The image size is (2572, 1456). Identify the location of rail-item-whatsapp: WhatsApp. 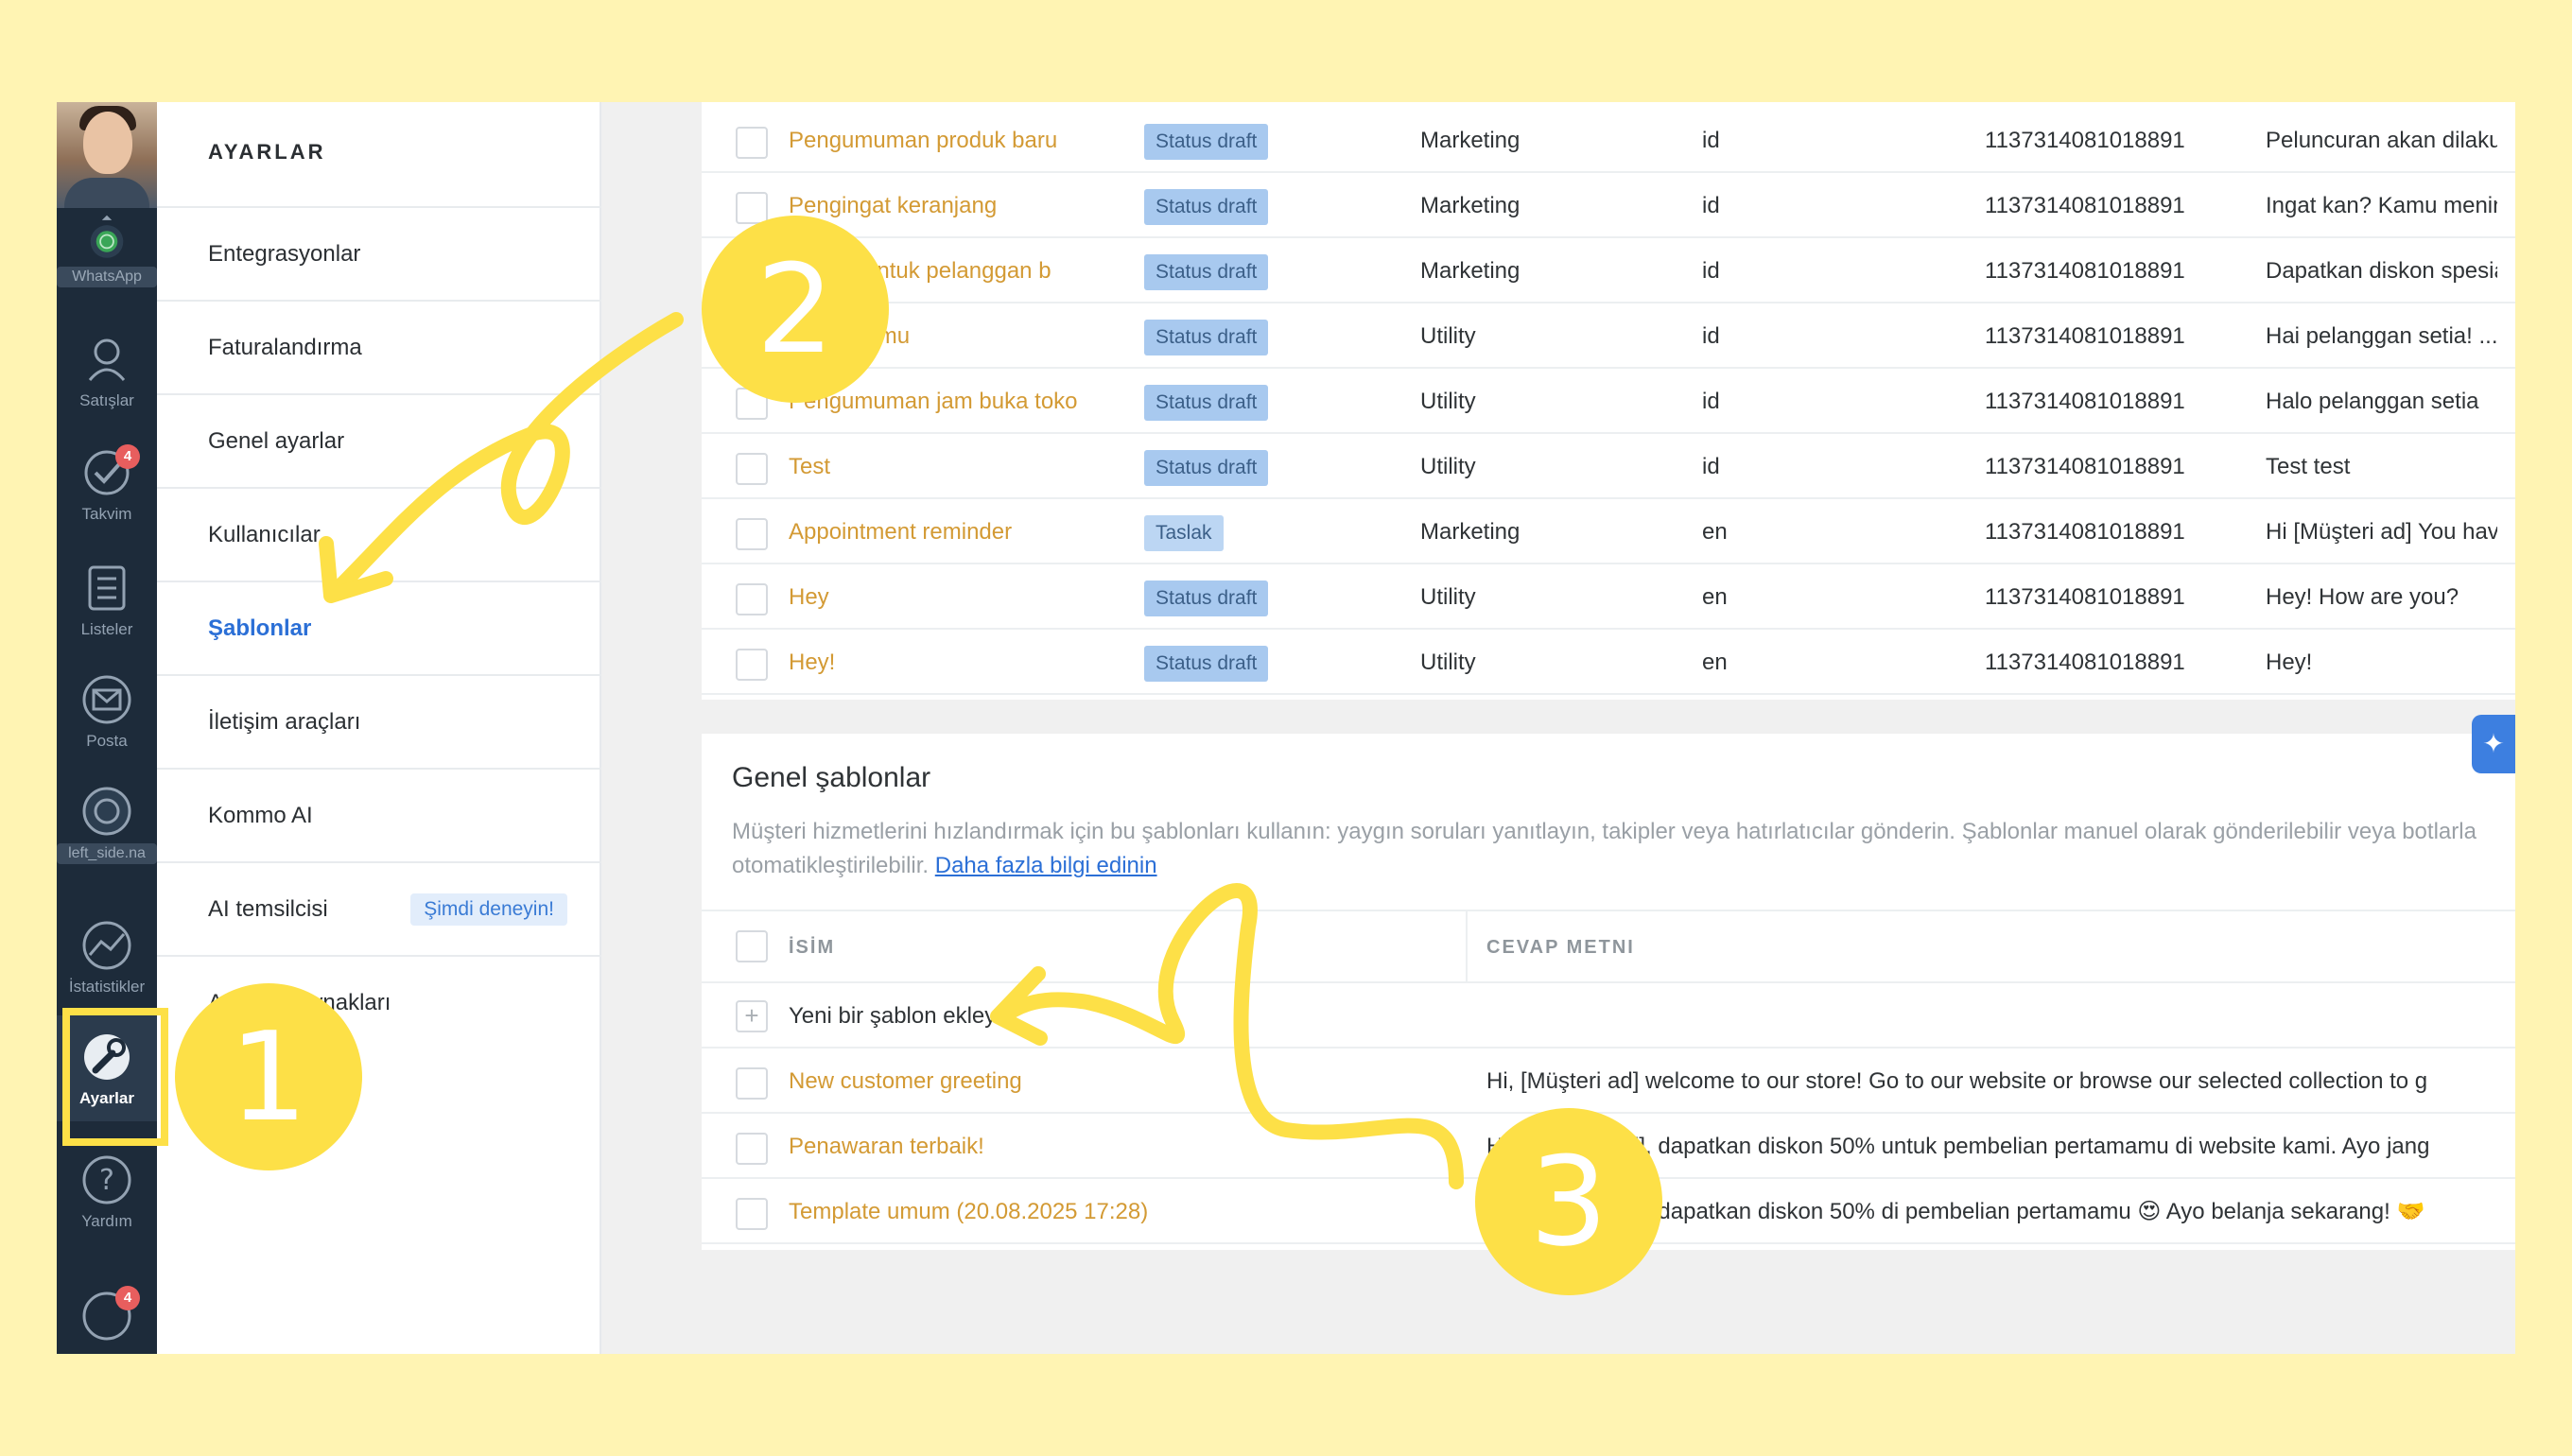
(107, 250).